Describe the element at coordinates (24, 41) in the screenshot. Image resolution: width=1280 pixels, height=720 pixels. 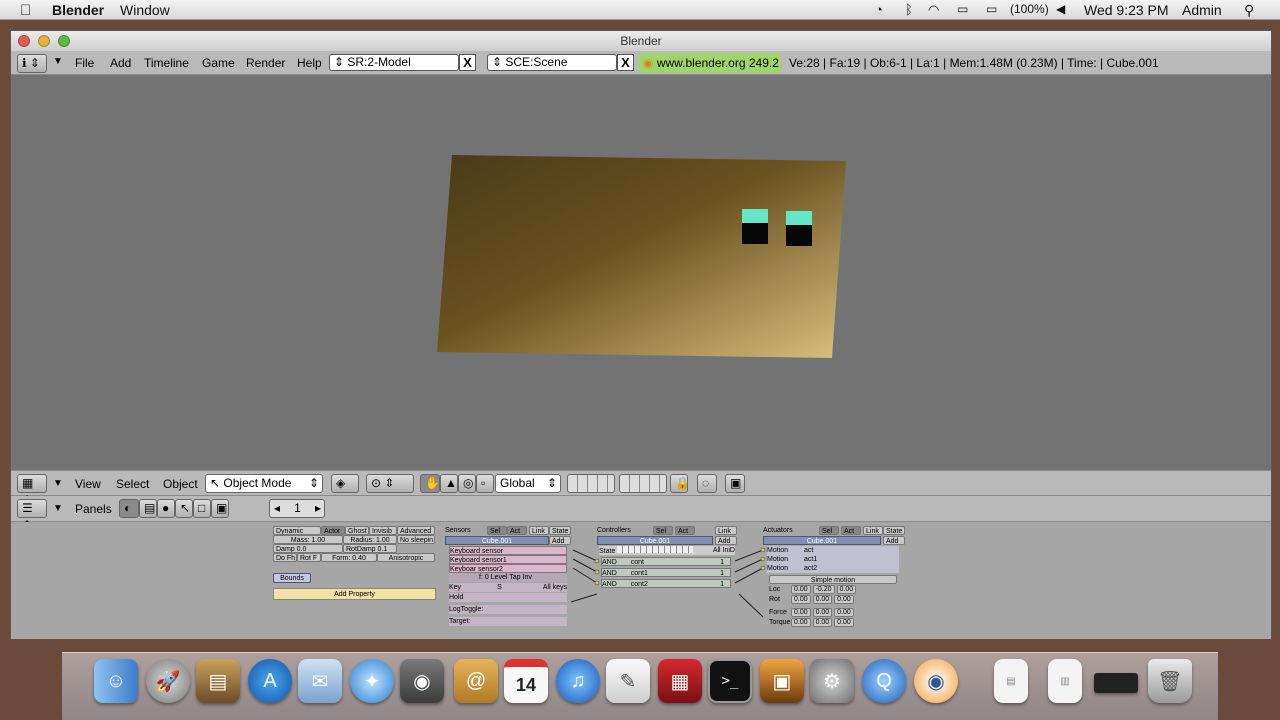
I see `close-window-icon` at that location.